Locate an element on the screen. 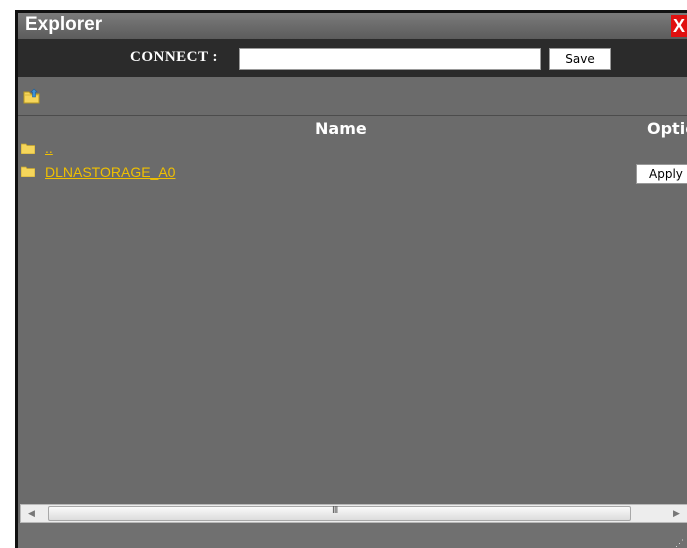 Image resolution: width=687 pixels, height=548 pixels. column-header-name: Name is located at coordinates (341, 128).